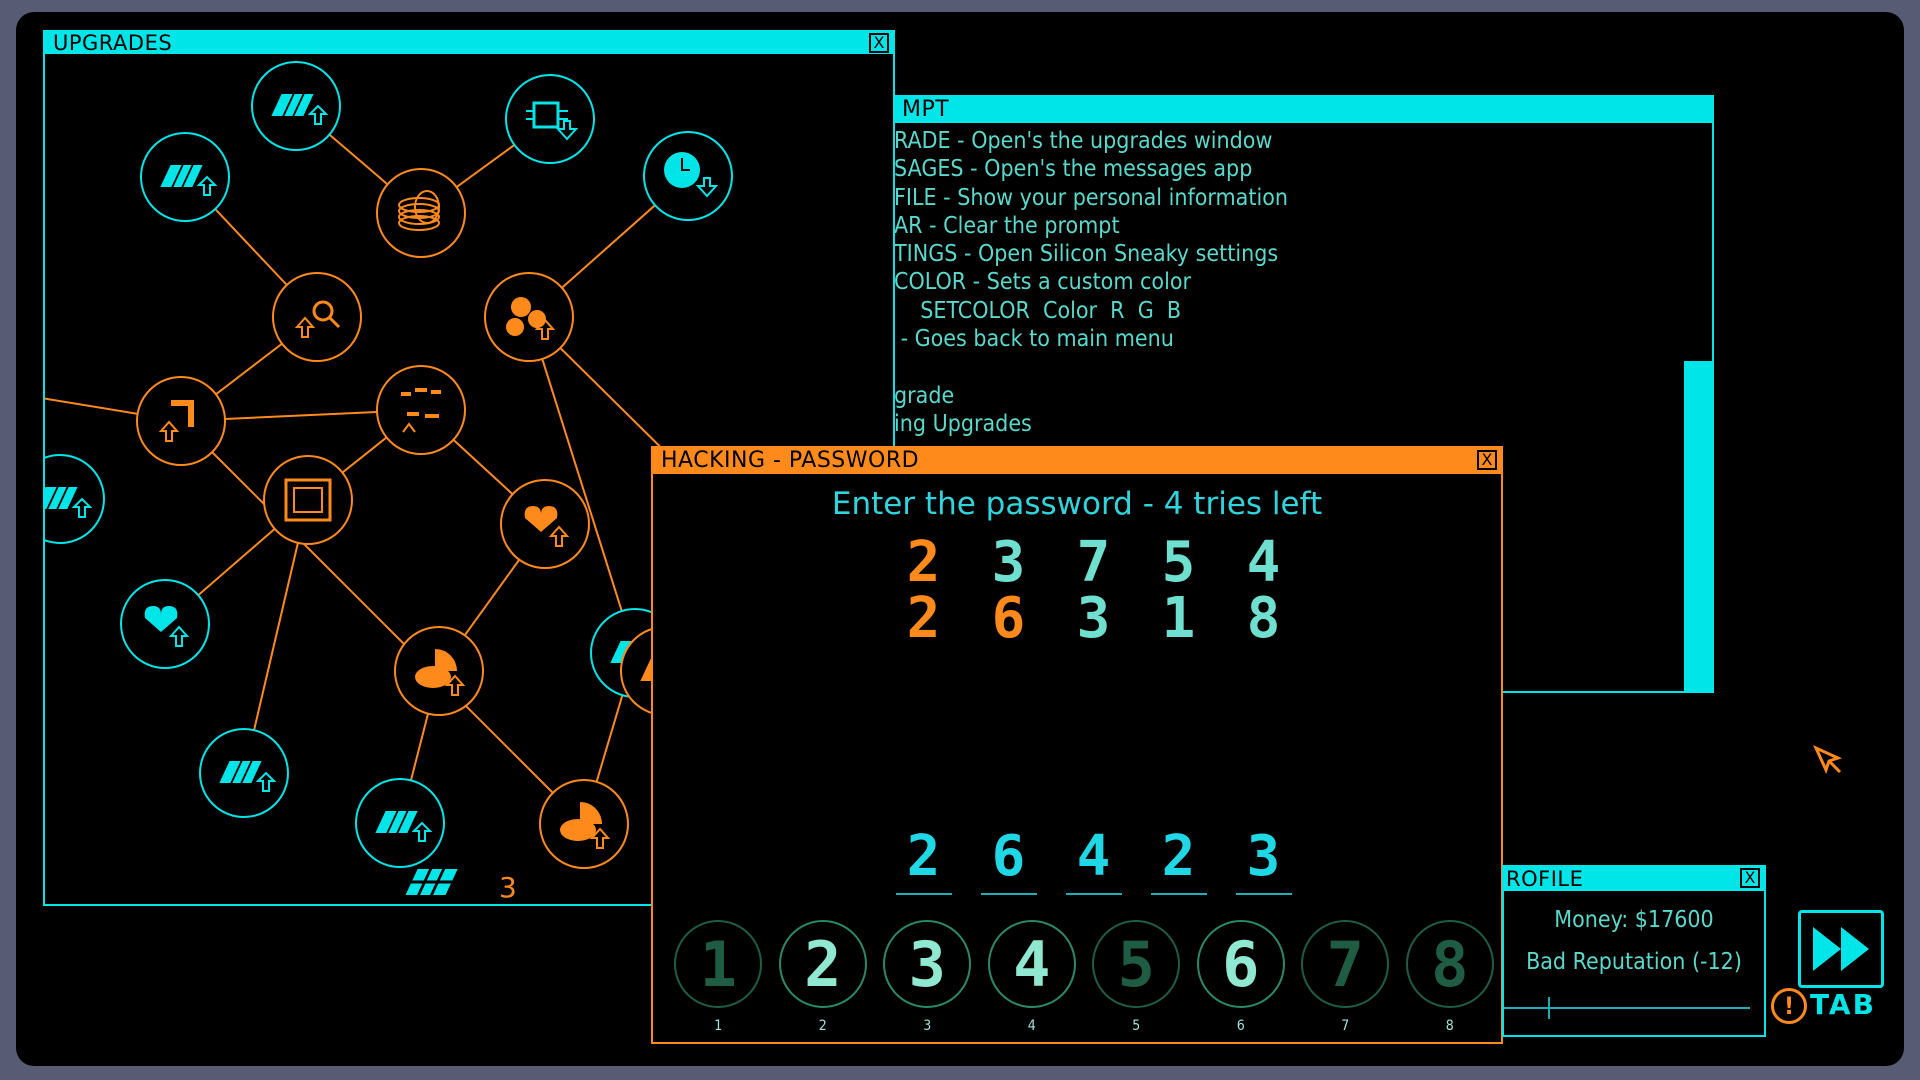 This screenshot has height=1080, width=1920. I want to click on upgrades-close-button: X, so click(879, 43).